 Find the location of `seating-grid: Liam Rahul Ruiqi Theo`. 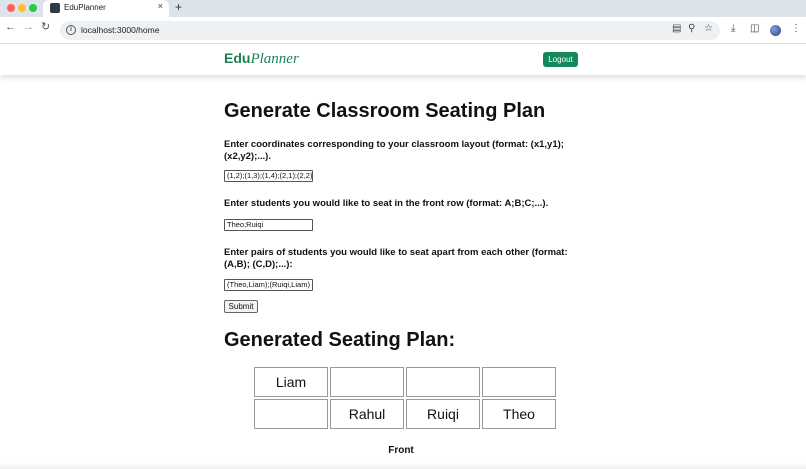

seating-grid: Liam Rahul Ruiqi Theo is located at coordinates (405, 398).